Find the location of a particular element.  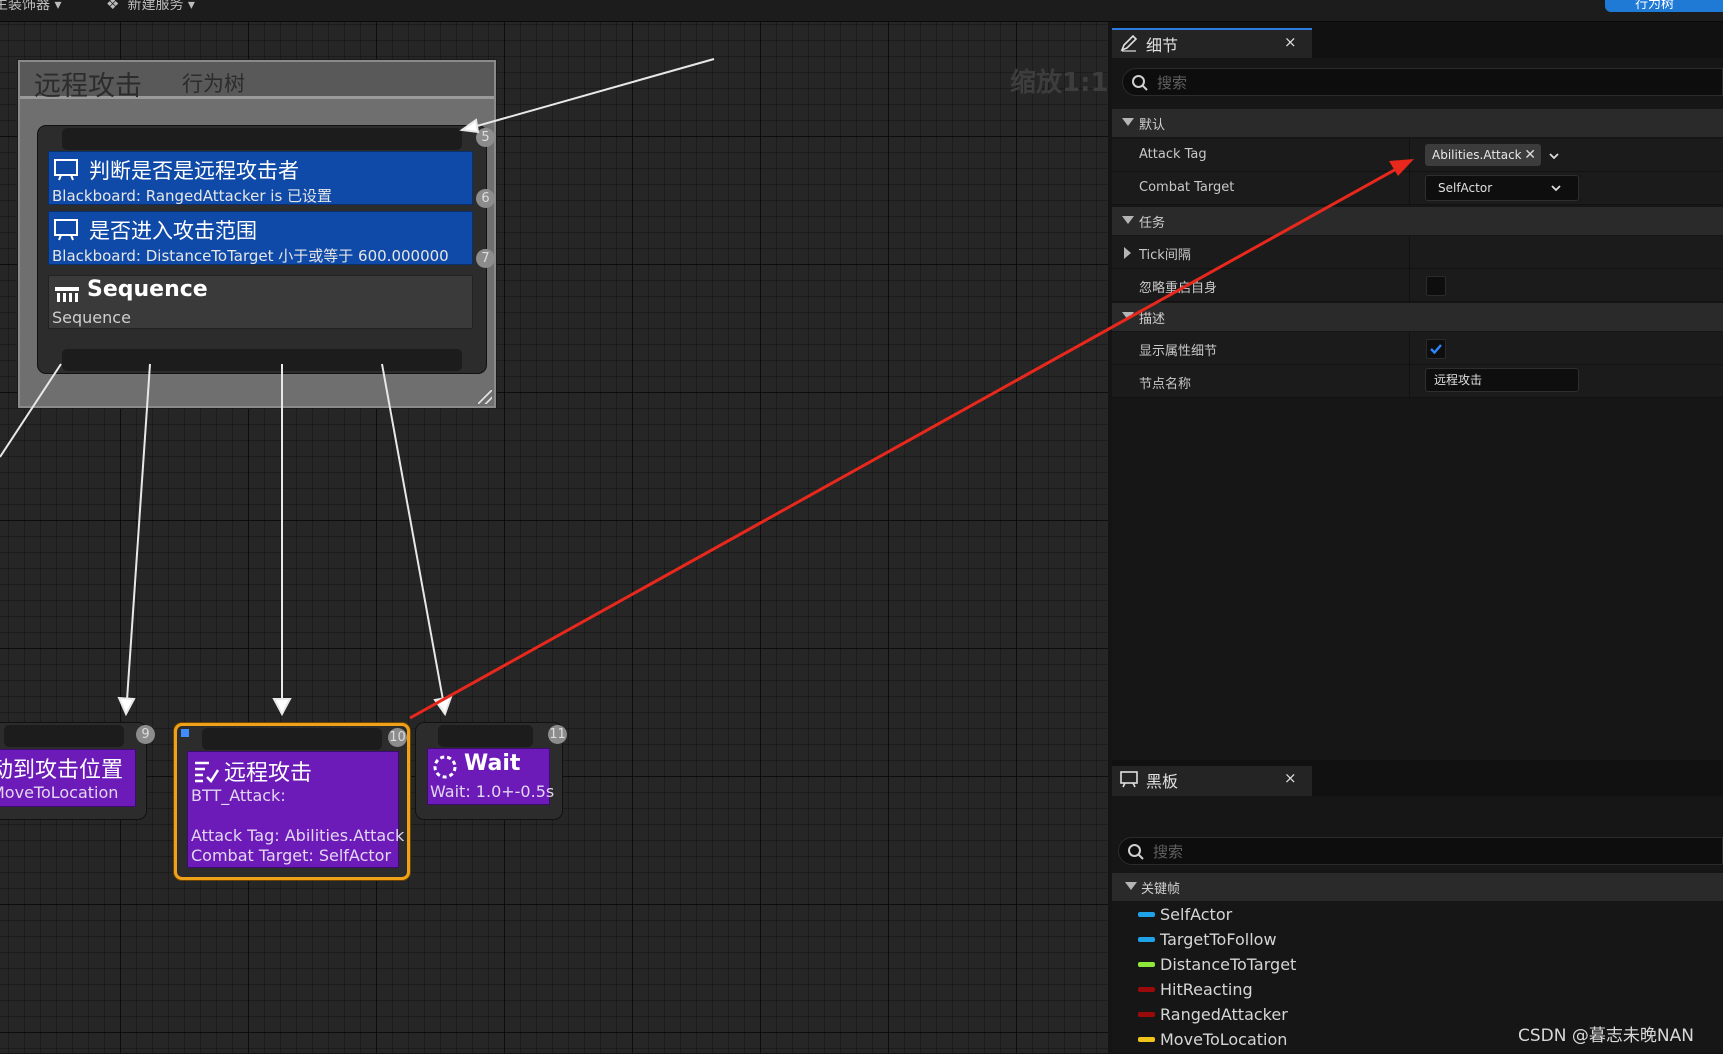

toolbar-new-service-button: ❖ 新建服务 ▾ is located at coordinates (150, 7).